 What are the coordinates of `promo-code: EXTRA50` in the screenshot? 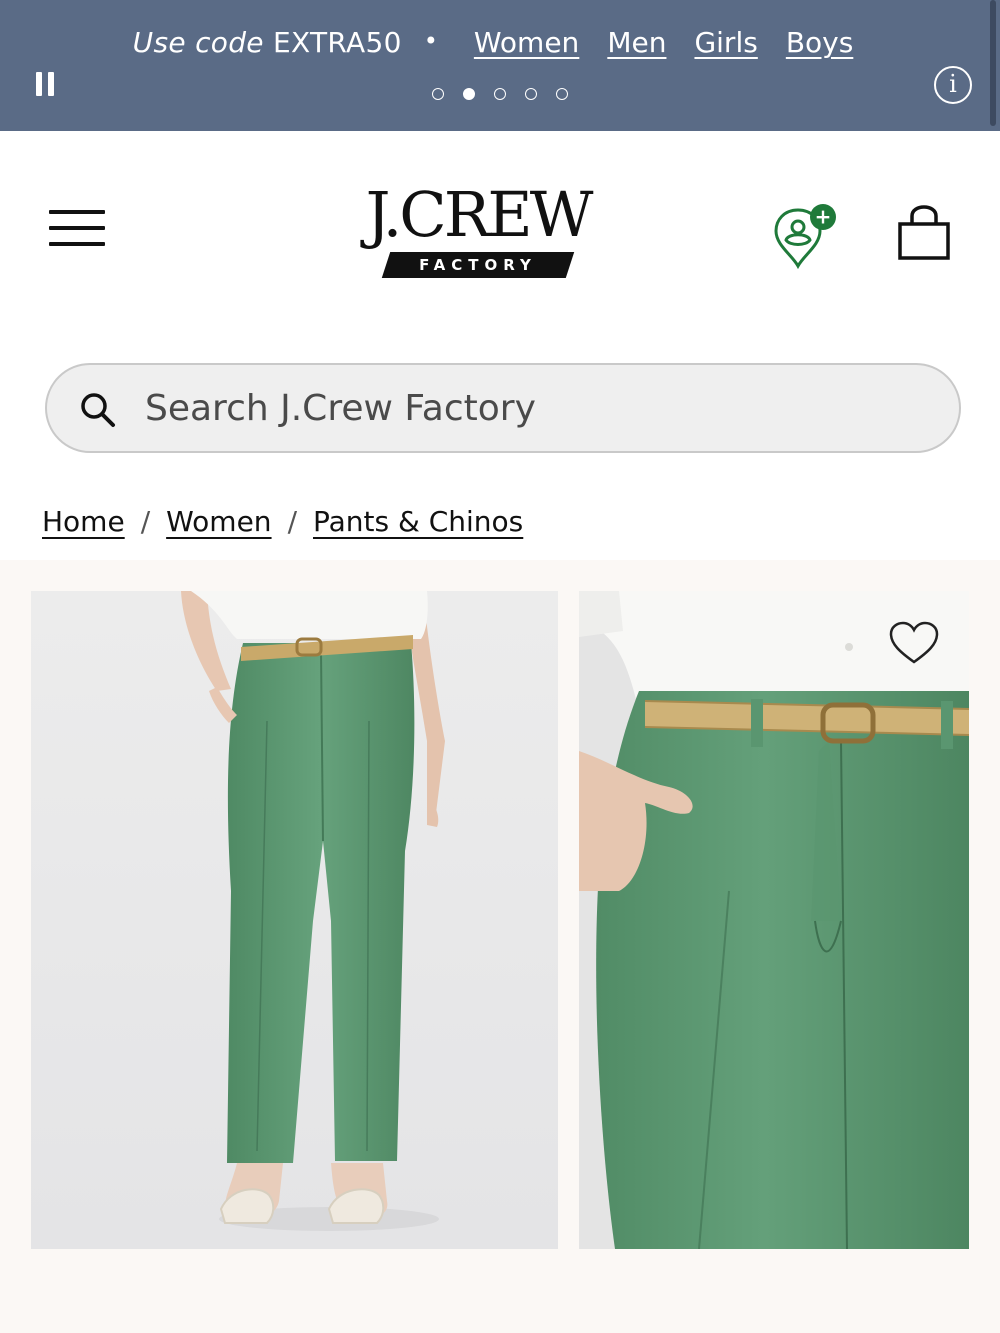 It's located at (337, 42).